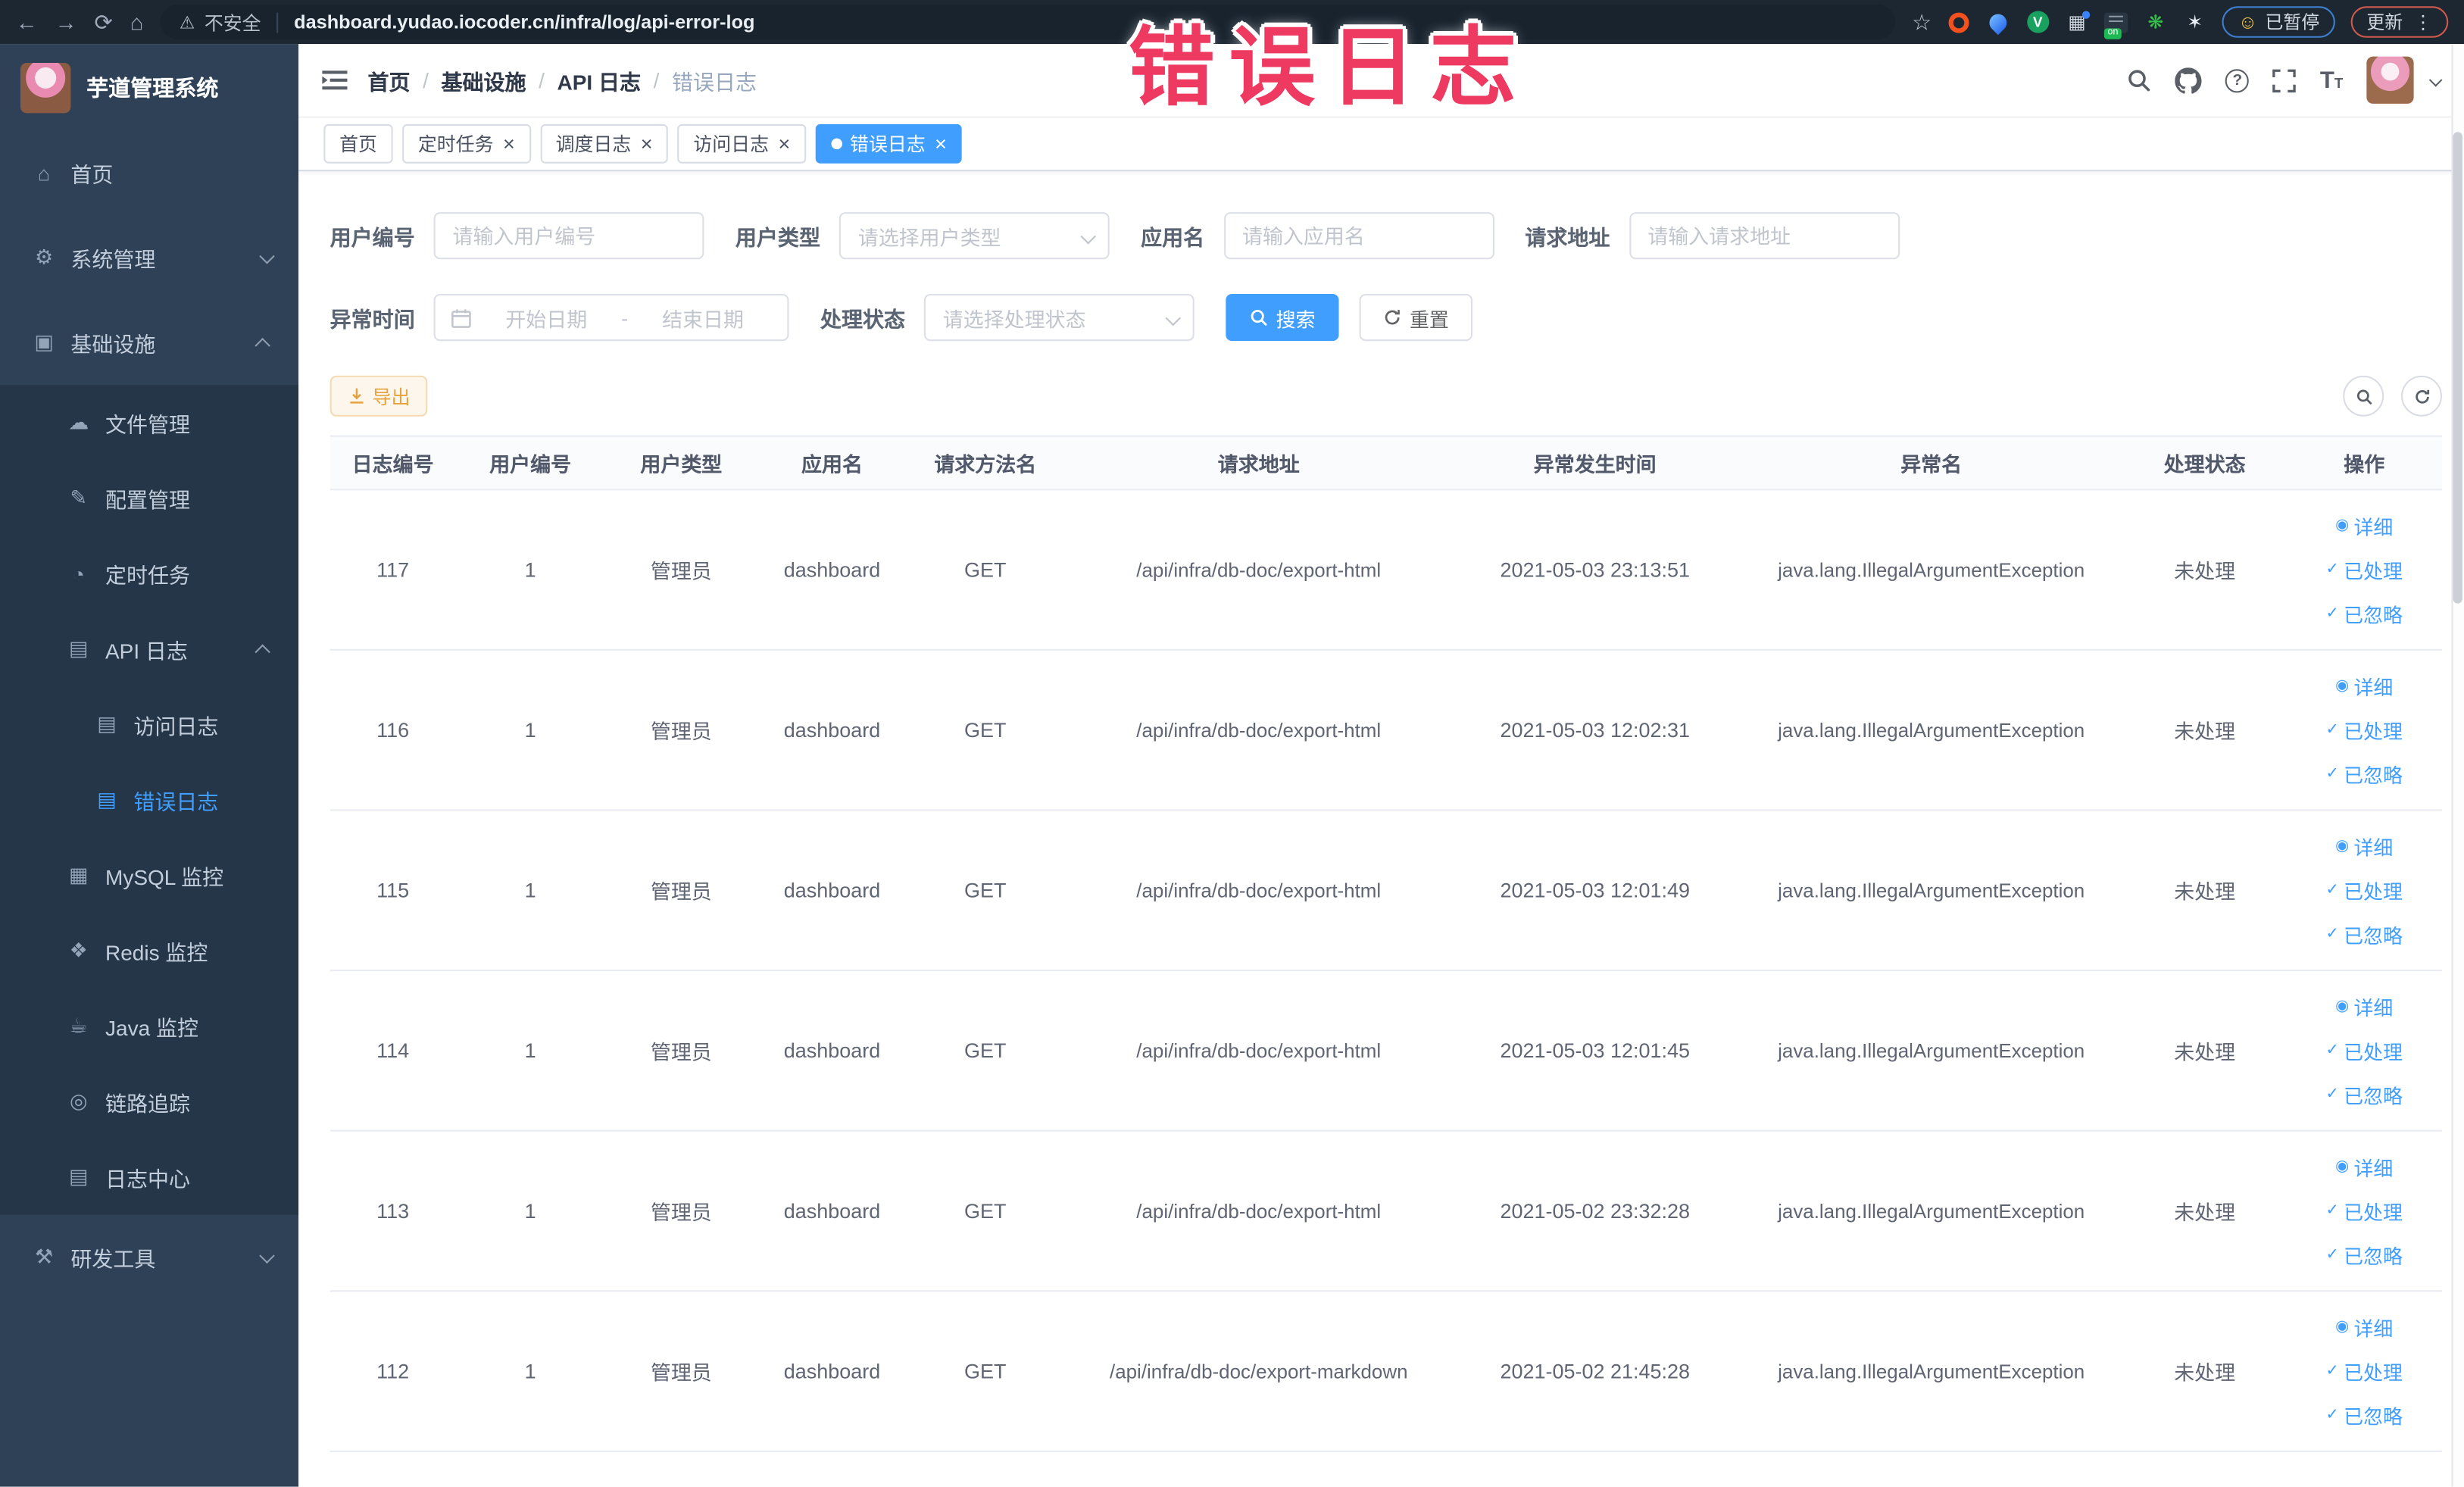 The image size is (2464, 1487). Describe the element at coordinates (1764, 236) in the screenshot. I see `request-url-input` at that location.